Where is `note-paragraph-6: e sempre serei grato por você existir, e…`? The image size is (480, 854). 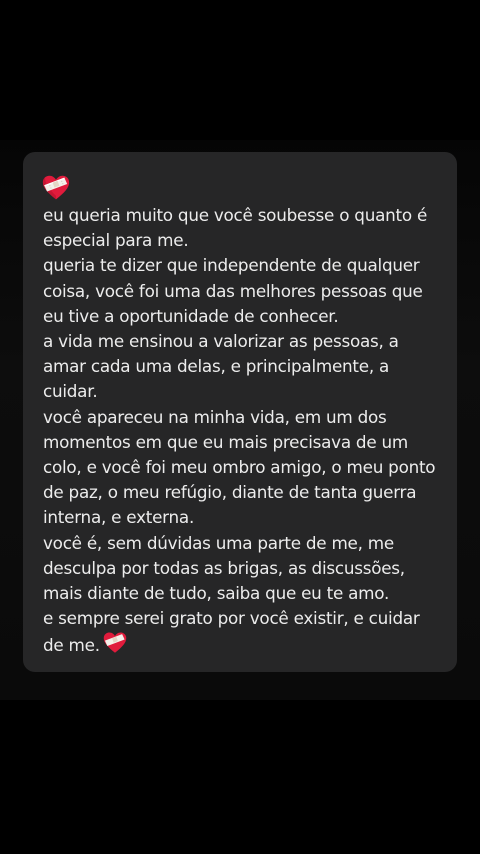
note-paragraph-6: e sempre serei grato por você existir, e… is located at coordinates (240, 632).